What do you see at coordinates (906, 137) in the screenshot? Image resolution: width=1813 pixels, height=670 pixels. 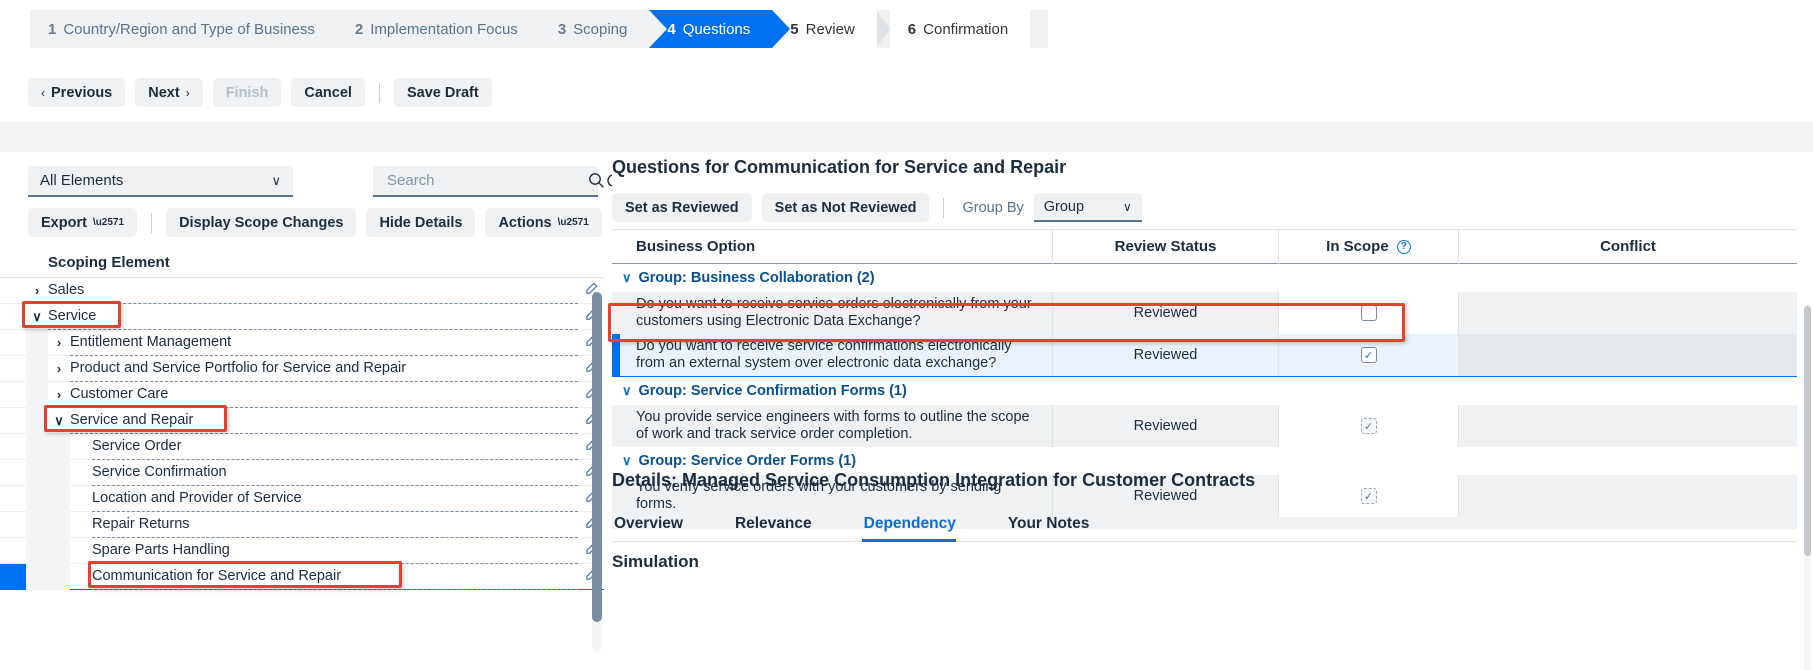 I see `header-band-divider` at bounding box center [906, 137].